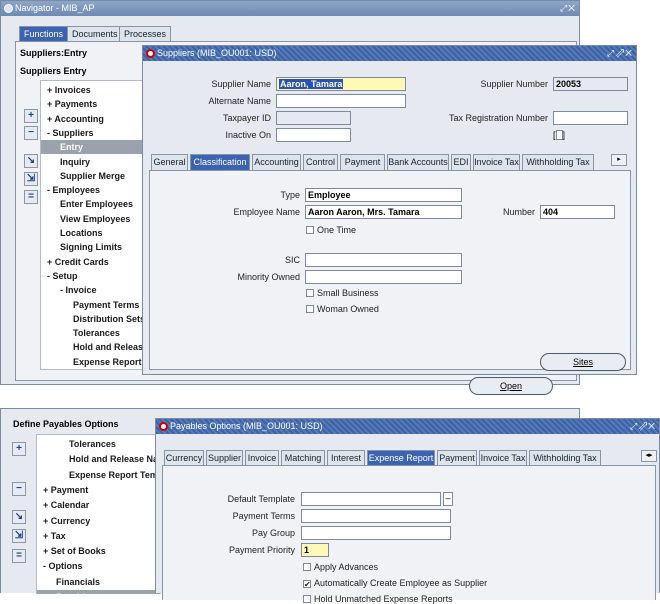 The height and width of the screenshot is (604, 660). What do you see at coordinates (19, 489) in the screenshot?
I see `collapse-icon-2: −` at bounding box center [19, 489].